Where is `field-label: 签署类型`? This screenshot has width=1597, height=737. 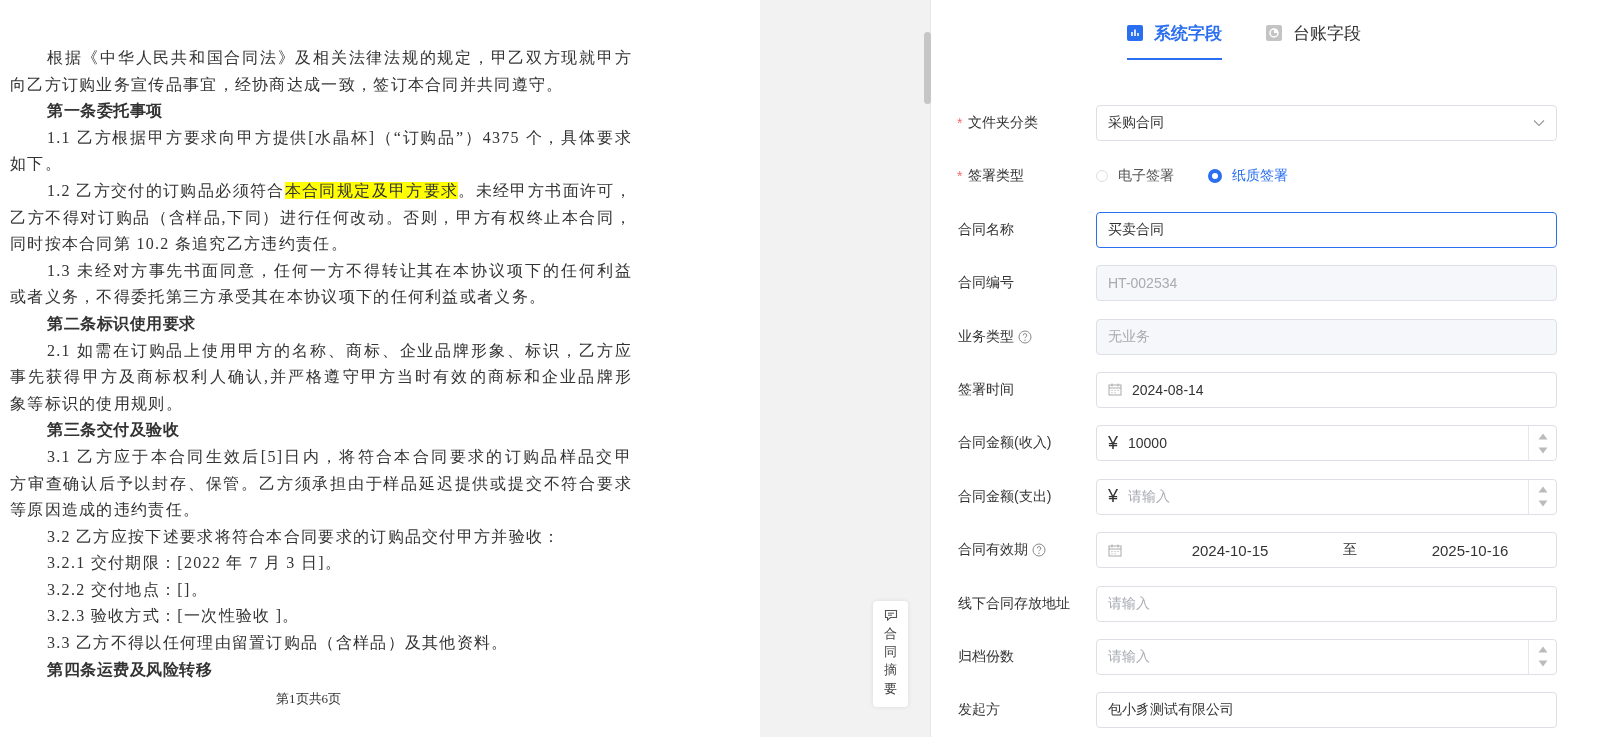 field-label: 签署类型 is located at coordinates (996, 176).